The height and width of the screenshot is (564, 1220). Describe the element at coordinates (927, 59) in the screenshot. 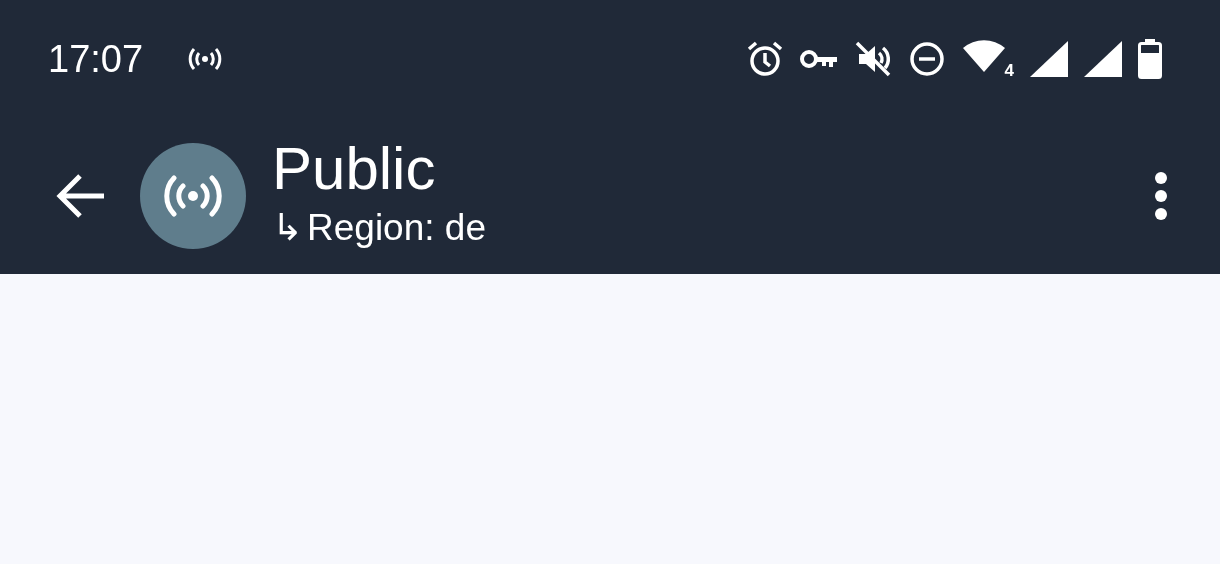

I see `do-not-disturb-icon` at that location.